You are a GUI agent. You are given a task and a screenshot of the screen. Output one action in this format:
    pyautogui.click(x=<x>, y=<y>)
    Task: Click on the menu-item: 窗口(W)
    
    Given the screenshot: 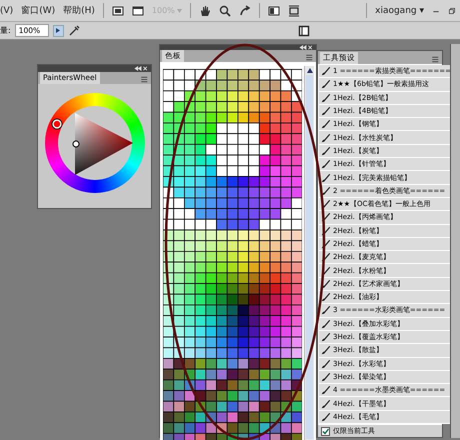 What is the action you would take?
    pyautogui.click(x=38, y=10)
    